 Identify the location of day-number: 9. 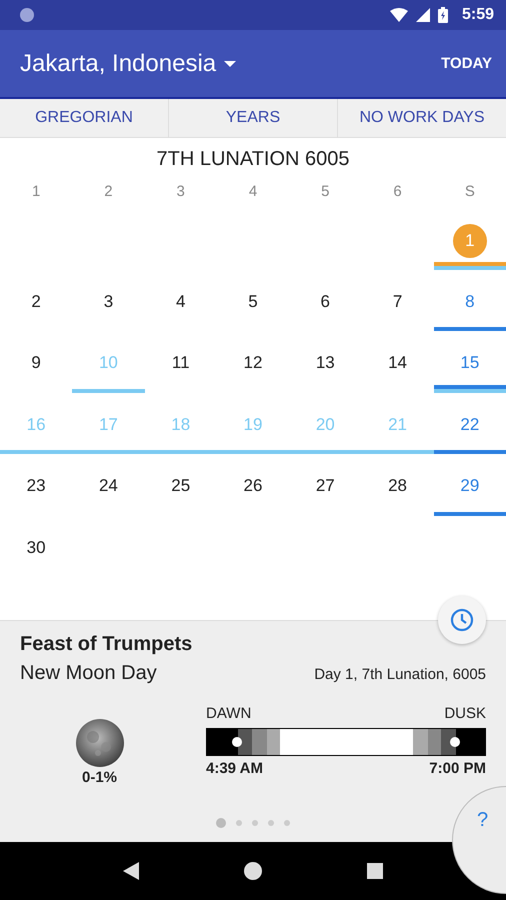
(36, 363).